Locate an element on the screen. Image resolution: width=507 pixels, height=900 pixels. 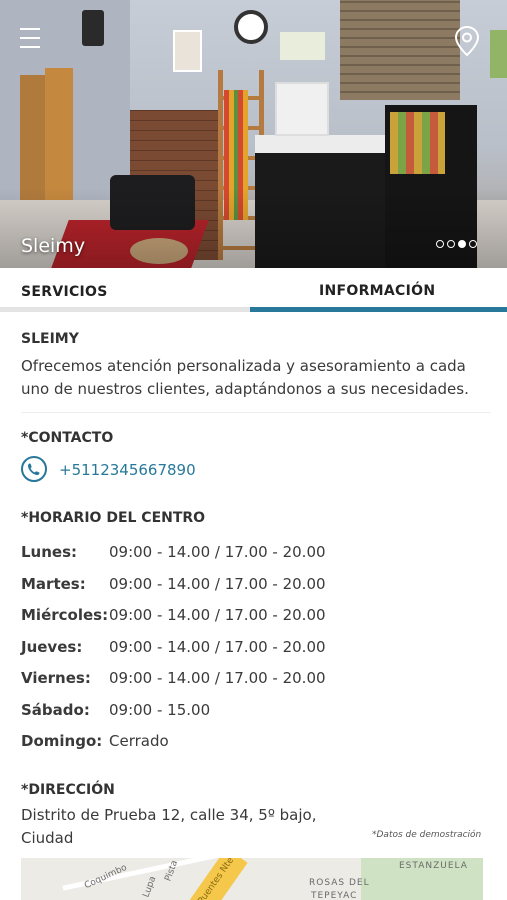
map-label: TEPEYAC is located at coordinates (334, 895).